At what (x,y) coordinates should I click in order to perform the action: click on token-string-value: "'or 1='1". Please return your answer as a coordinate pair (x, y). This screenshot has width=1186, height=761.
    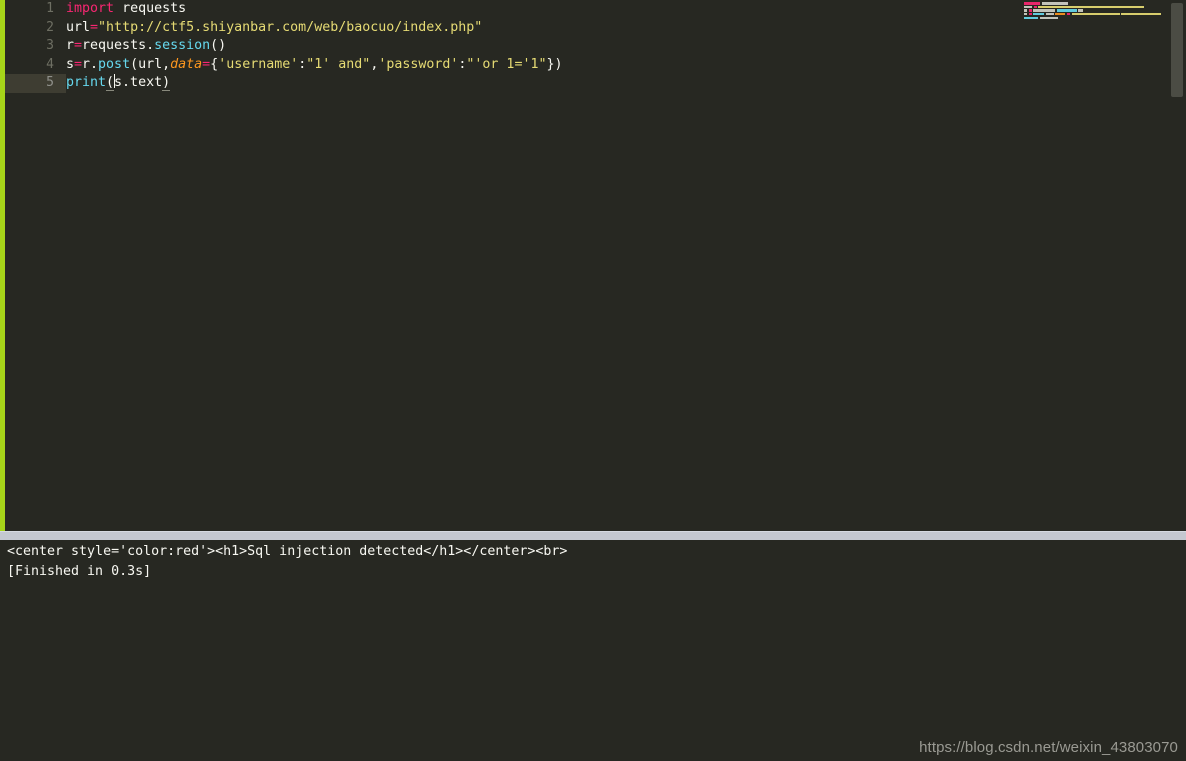
    Looking at the image, I should click on (506, 64).